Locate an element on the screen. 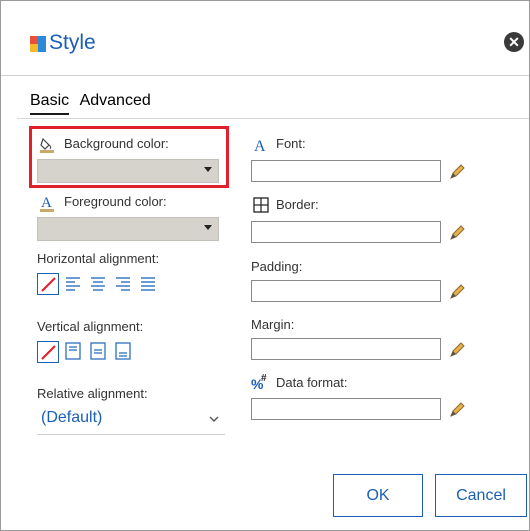 This screenshot has width=530, height=531. align-left-button is located at coordinates (74, 284).